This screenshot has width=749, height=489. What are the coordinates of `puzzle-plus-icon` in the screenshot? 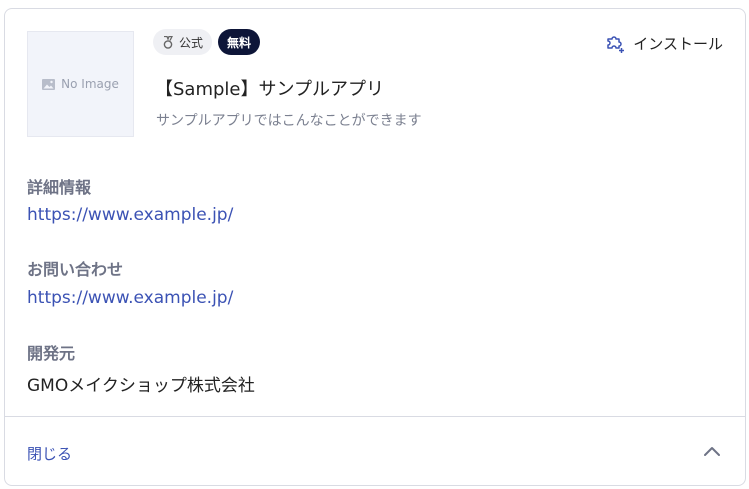 It's located at (616, 44).